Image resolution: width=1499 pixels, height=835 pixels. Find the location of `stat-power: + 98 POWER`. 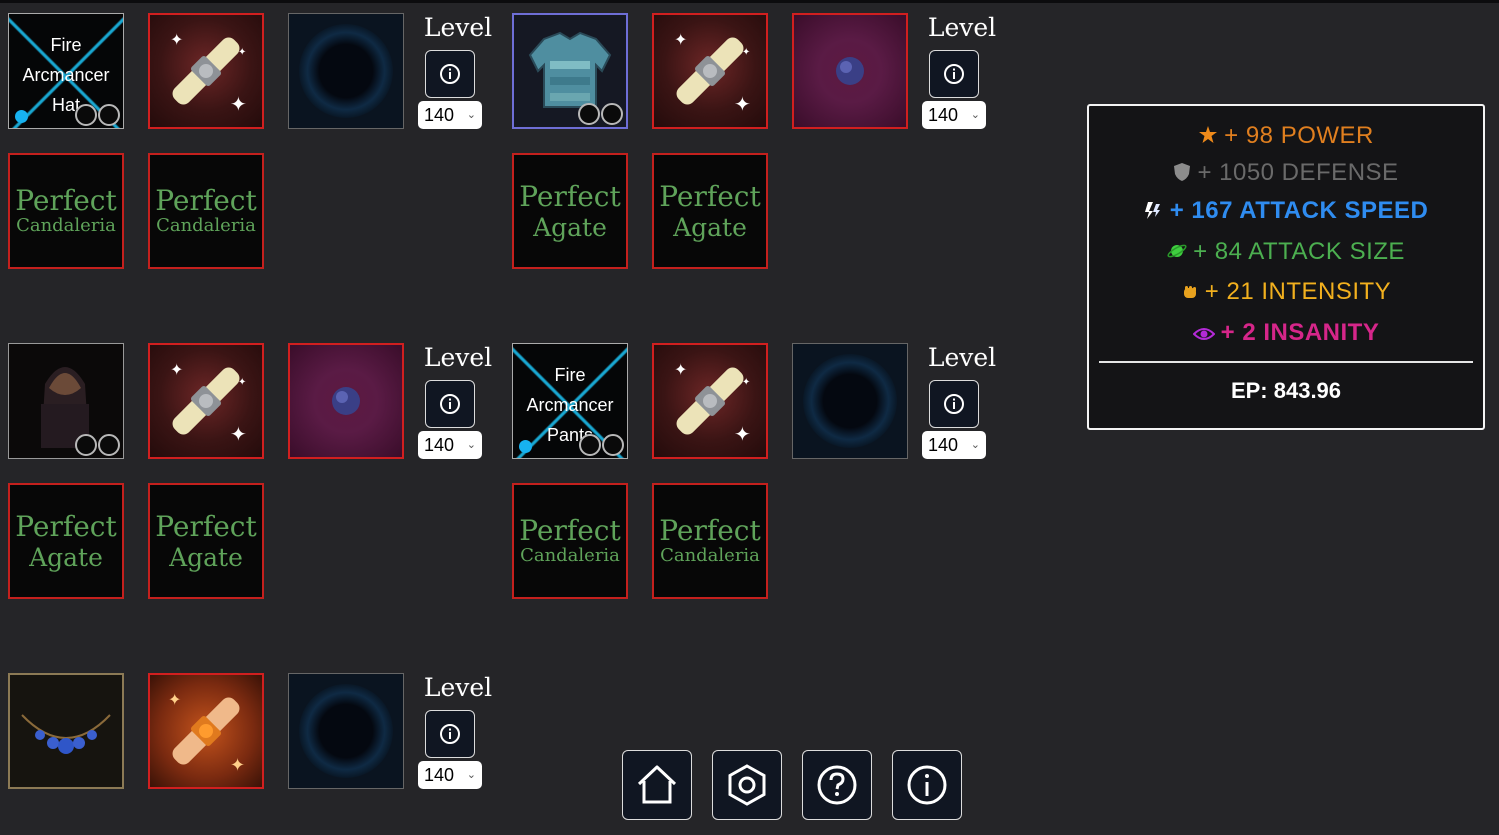

stat-power: + 98 POWER is located at coordinates (1286, 136).